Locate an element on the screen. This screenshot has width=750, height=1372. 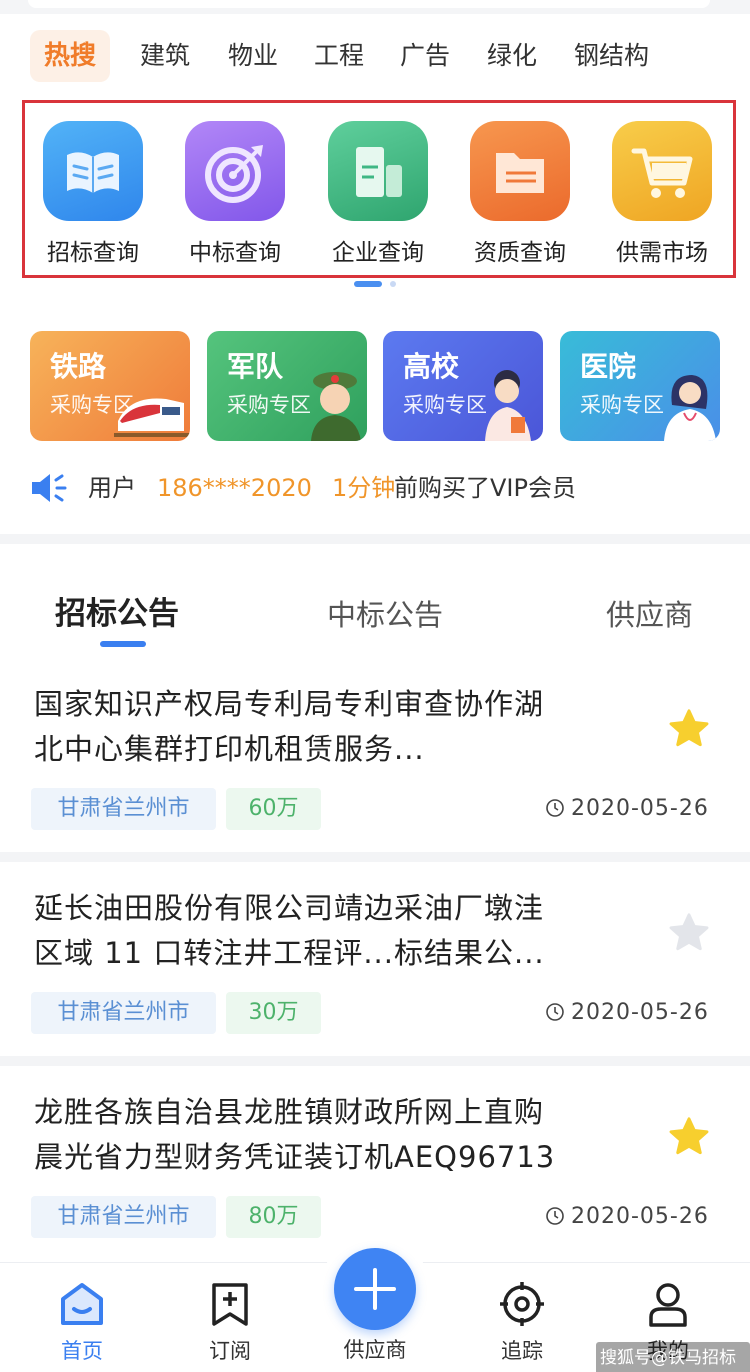
zone-university: 高校 采购专区 is located at coordinates (463, 386).